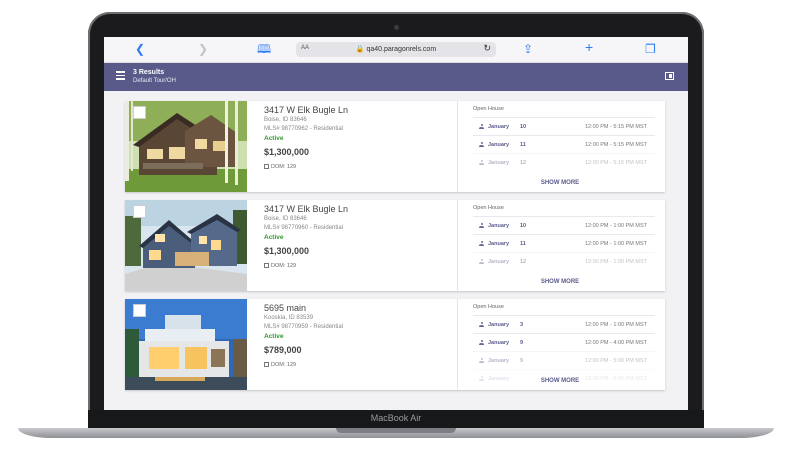  Describe the element at coordinates (564, 342) in the screenshot. I see `open-house-row: January 9 12:00 PM - 4:00 PM MST` at that location.